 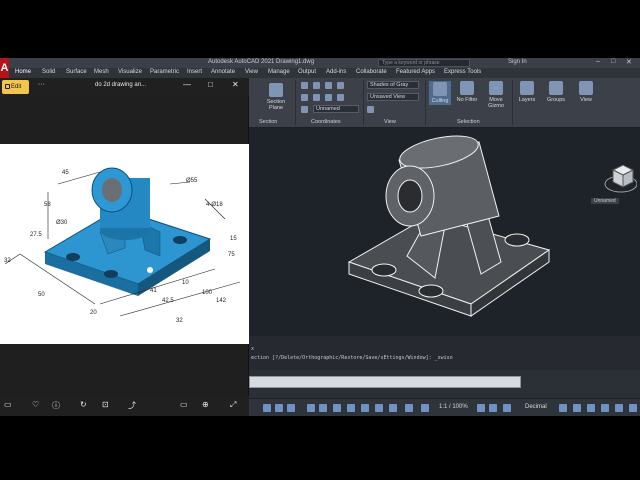 What do you see at coordinates (379, 408) in the screenshot?
I see `transparency-icon` at bounding box center [379, 408].